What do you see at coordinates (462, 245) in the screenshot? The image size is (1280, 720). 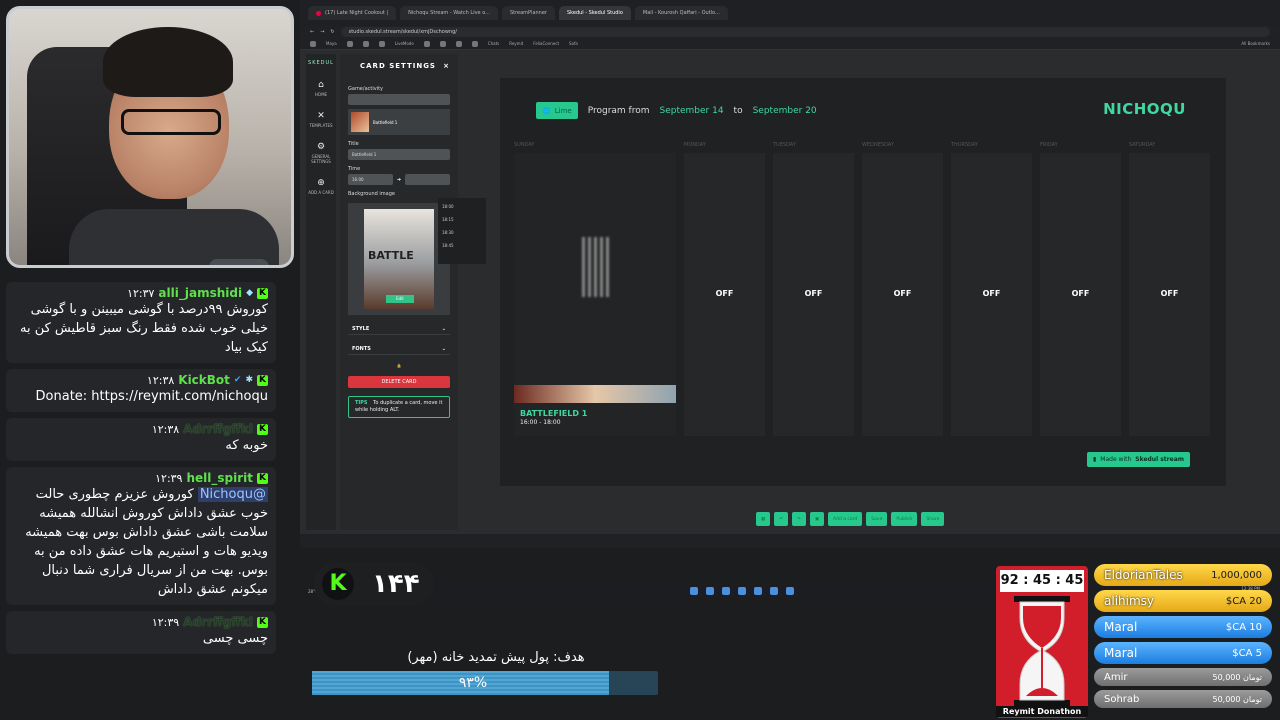 I see `time-option: 18:45` at bounding box center [462, 245].